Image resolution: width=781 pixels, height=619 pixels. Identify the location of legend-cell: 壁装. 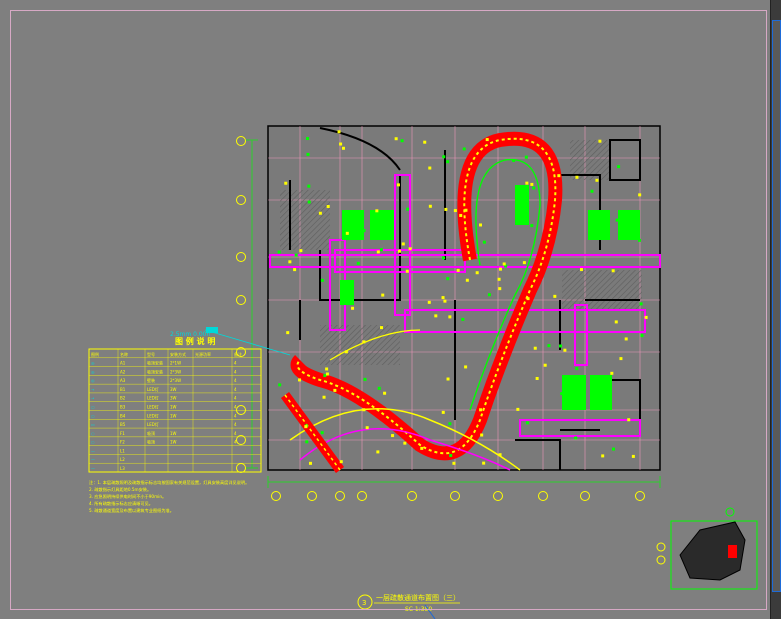
(151, 380).